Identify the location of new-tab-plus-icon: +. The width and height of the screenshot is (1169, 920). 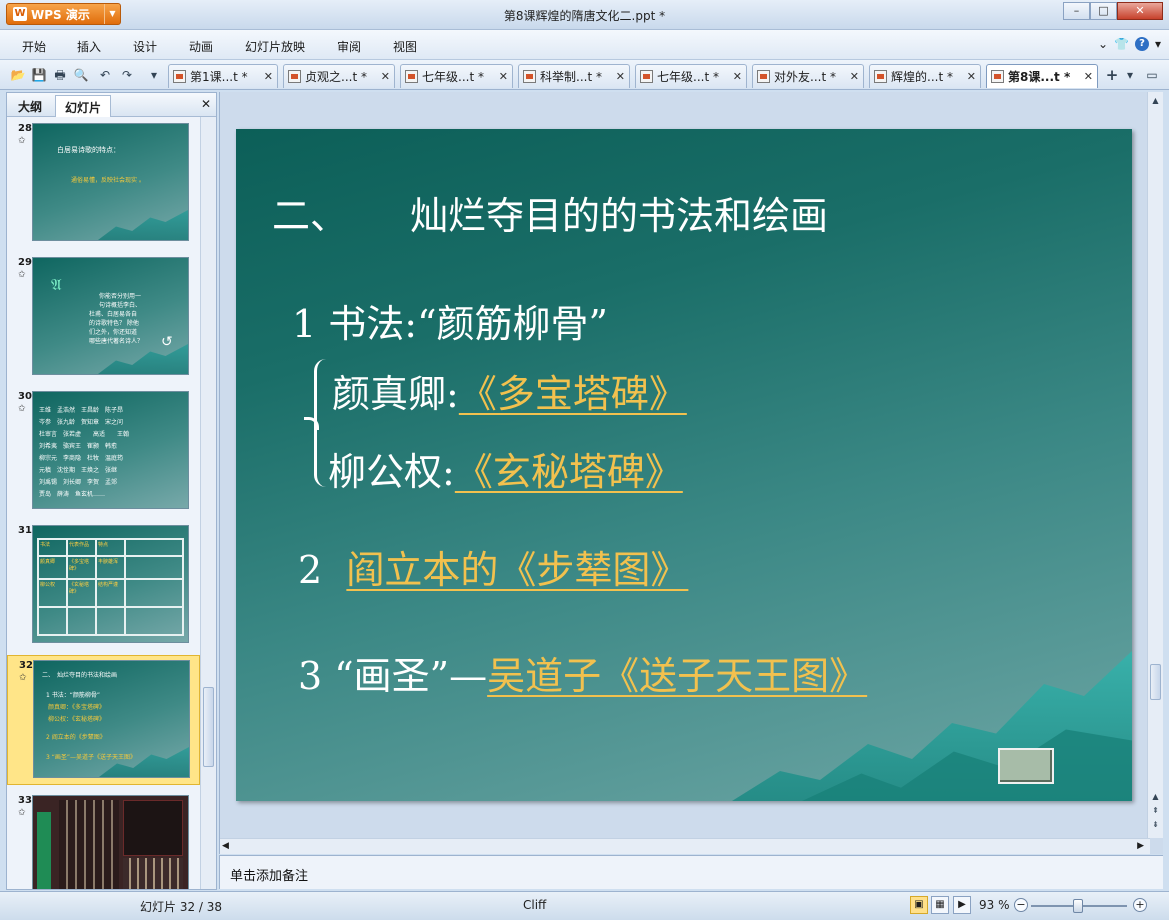
(1112, 75).